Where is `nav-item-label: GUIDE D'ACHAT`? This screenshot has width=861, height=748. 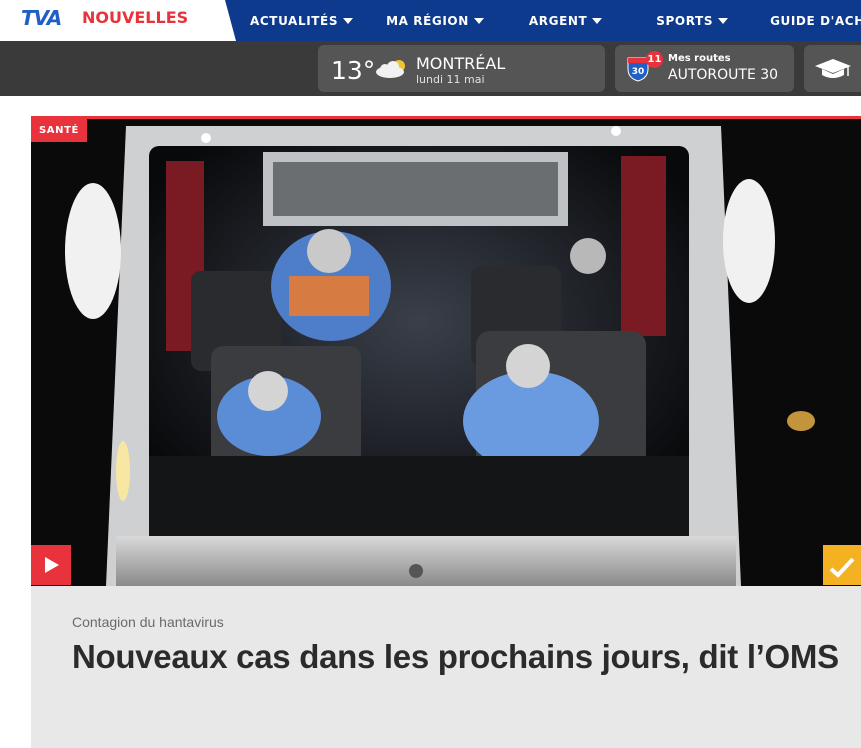
nav-item-label: GUIDE D'ACHAT is located at coordinates (815, 20).